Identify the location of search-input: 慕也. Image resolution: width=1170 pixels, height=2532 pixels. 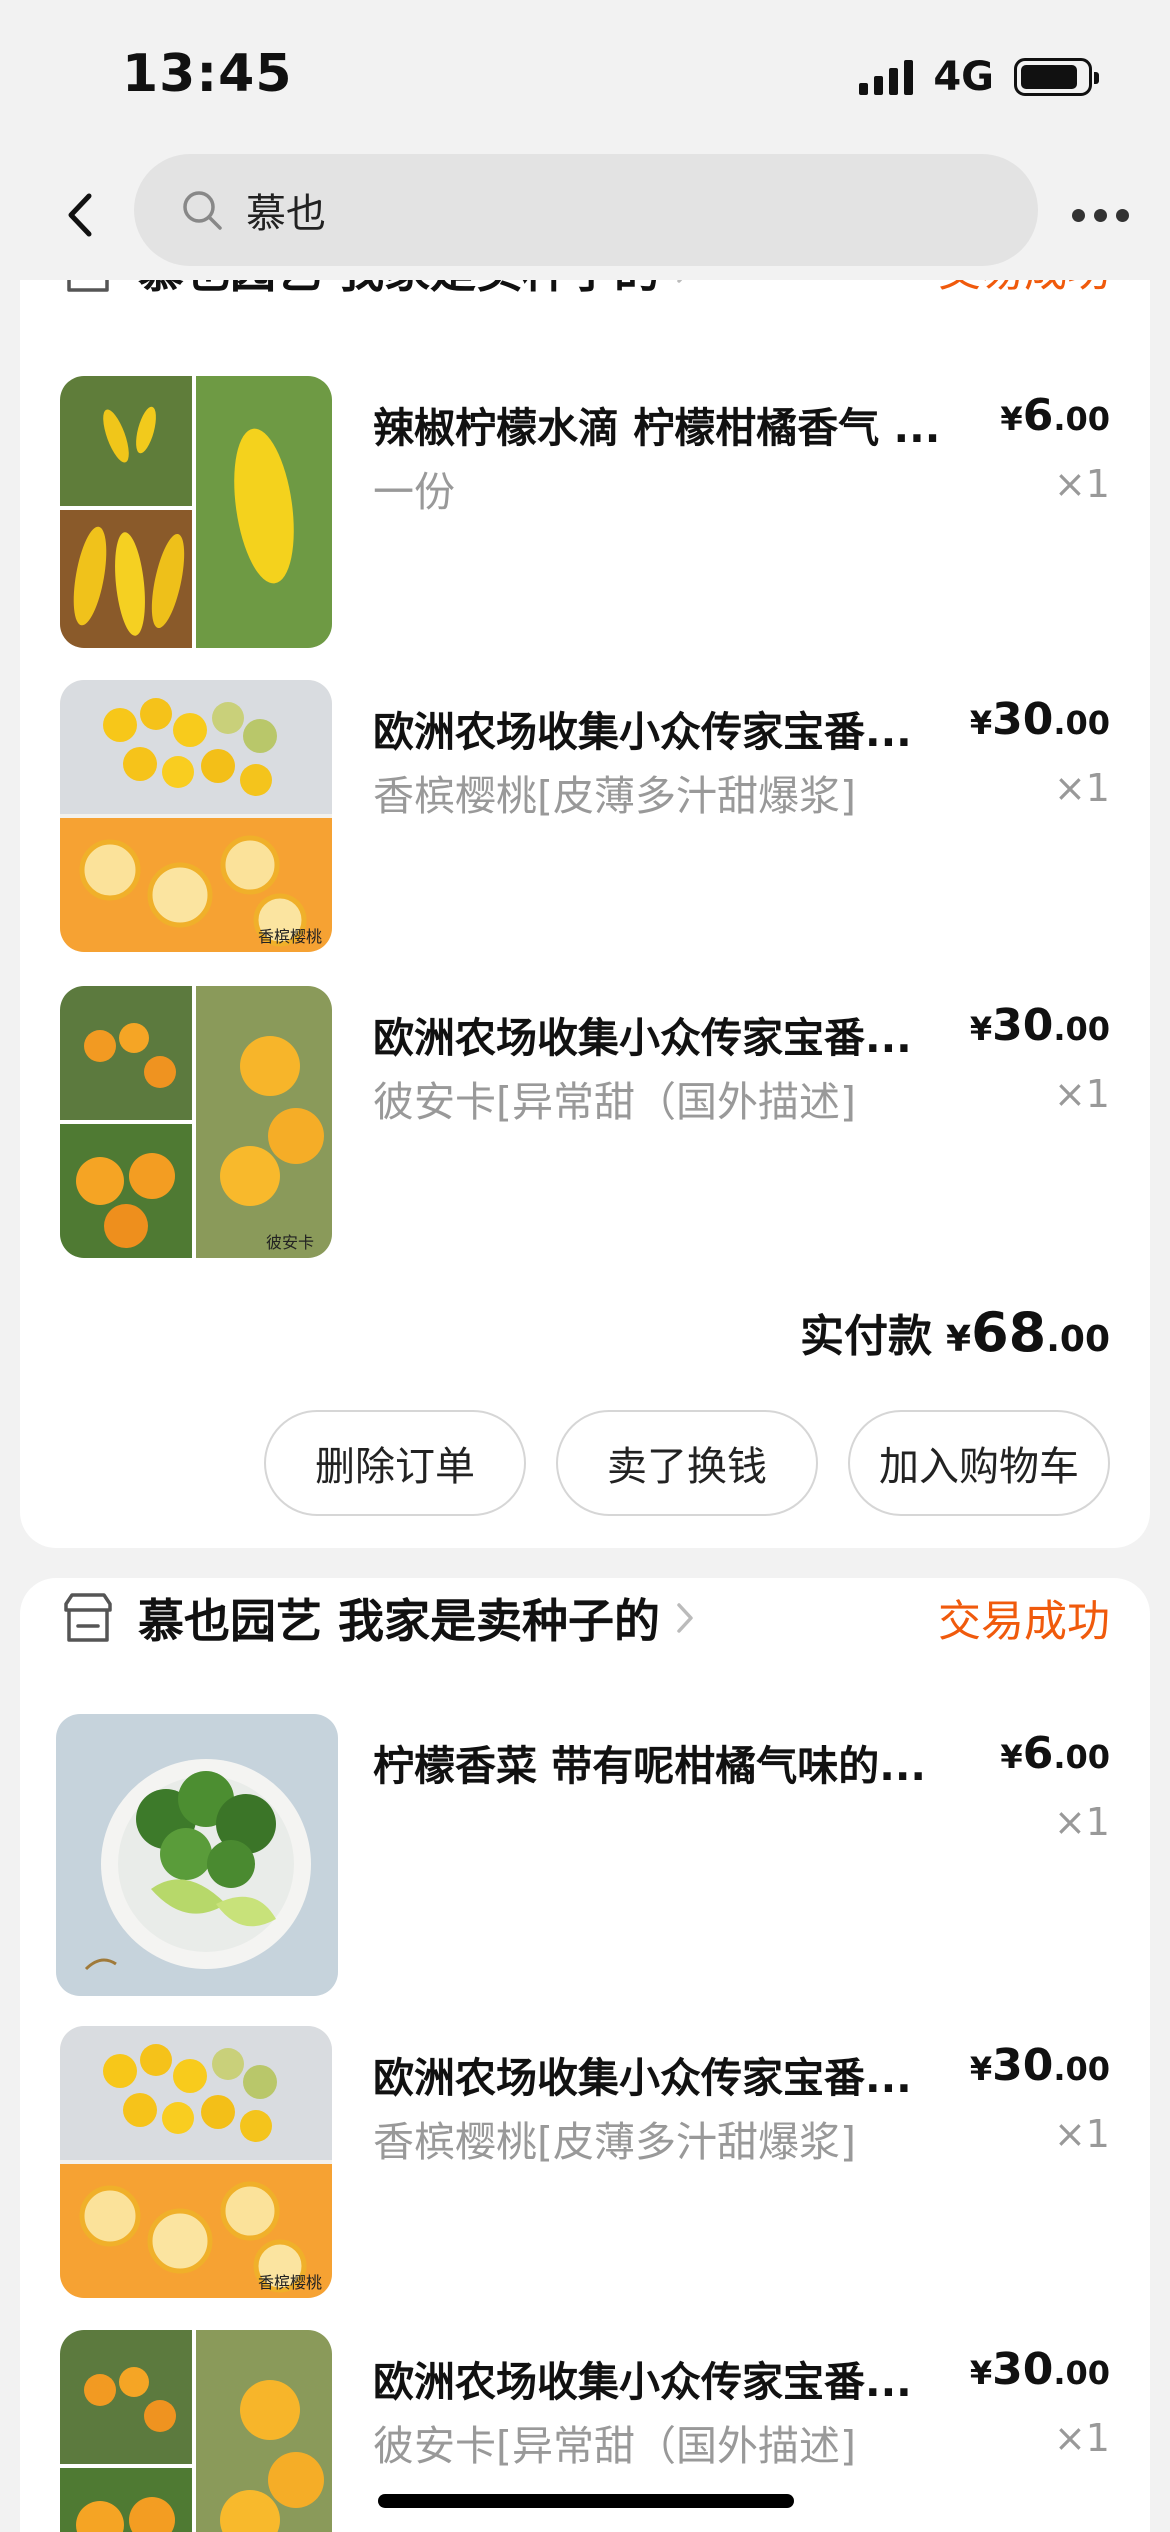
(586, 210).